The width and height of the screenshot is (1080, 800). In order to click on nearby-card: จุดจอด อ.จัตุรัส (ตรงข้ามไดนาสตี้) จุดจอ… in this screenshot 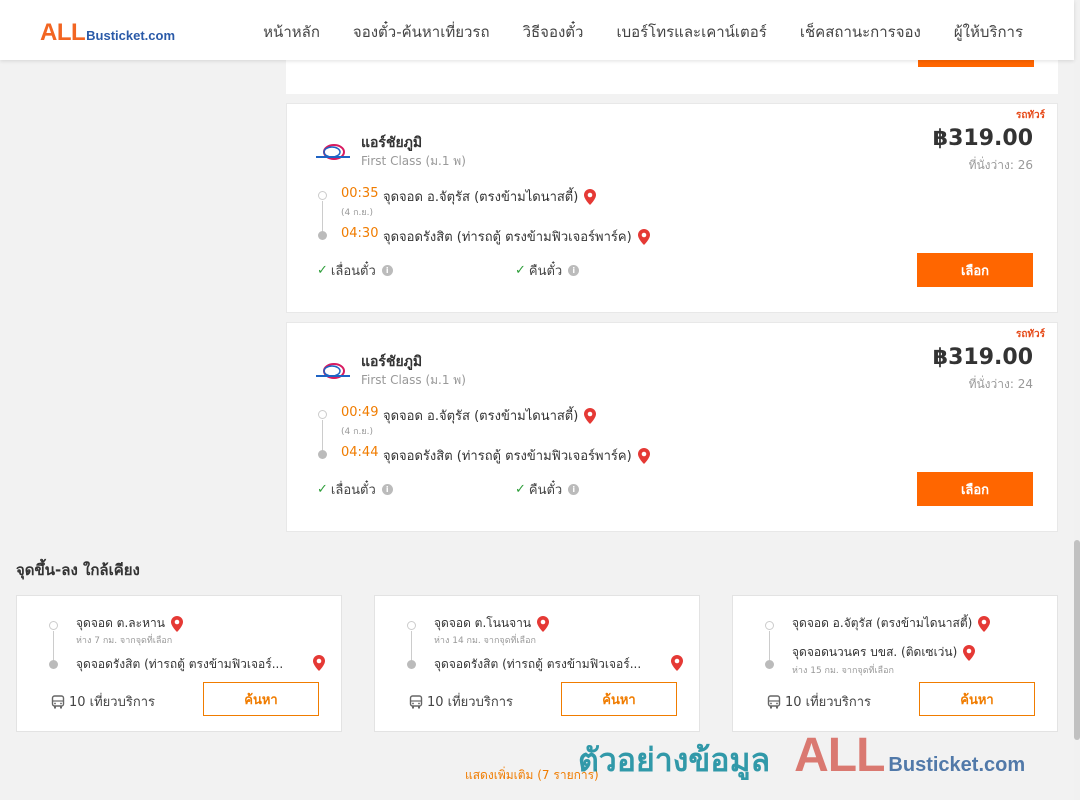, I will do `click(895, 663)`.